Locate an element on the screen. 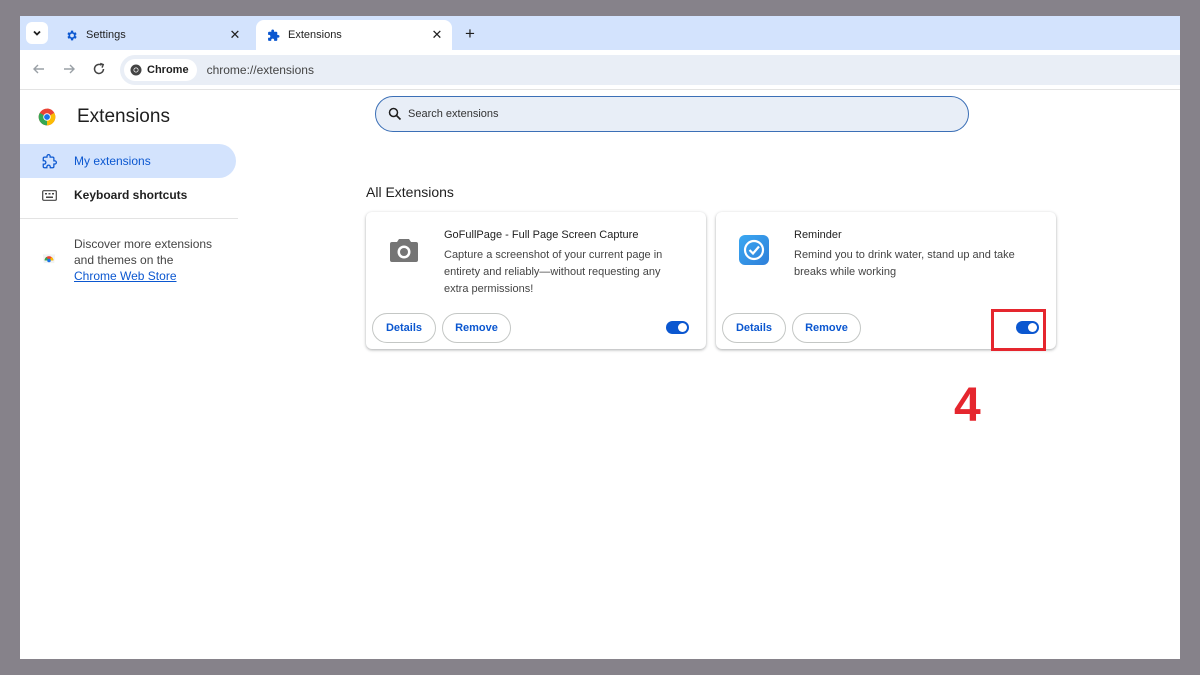 The width and height of the screenshot is (1200, 675). search-input: Search extensions is located at coordinates (672, 114).